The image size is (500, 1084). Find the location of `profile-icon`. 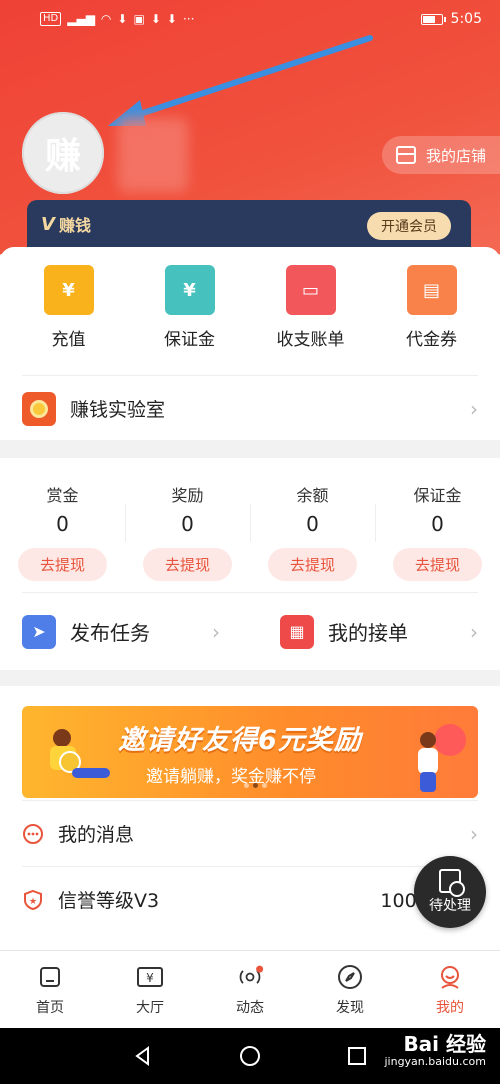

profile-icon is located at coordinates (450, 977).